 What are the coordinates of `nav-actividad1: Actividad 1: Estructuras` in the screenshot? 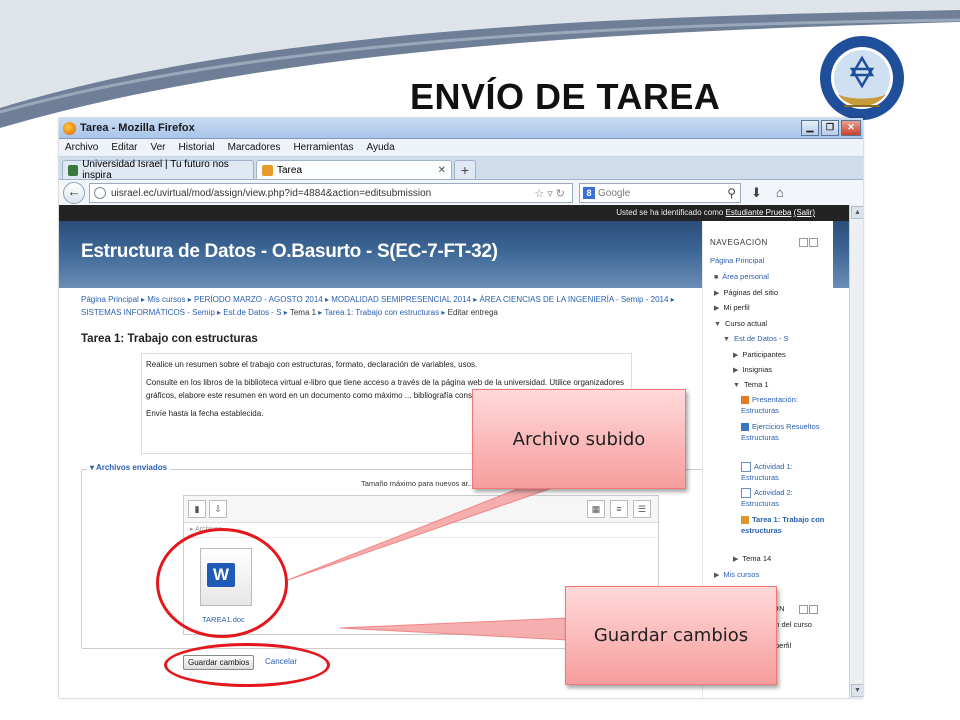 It's located at (786, 472).